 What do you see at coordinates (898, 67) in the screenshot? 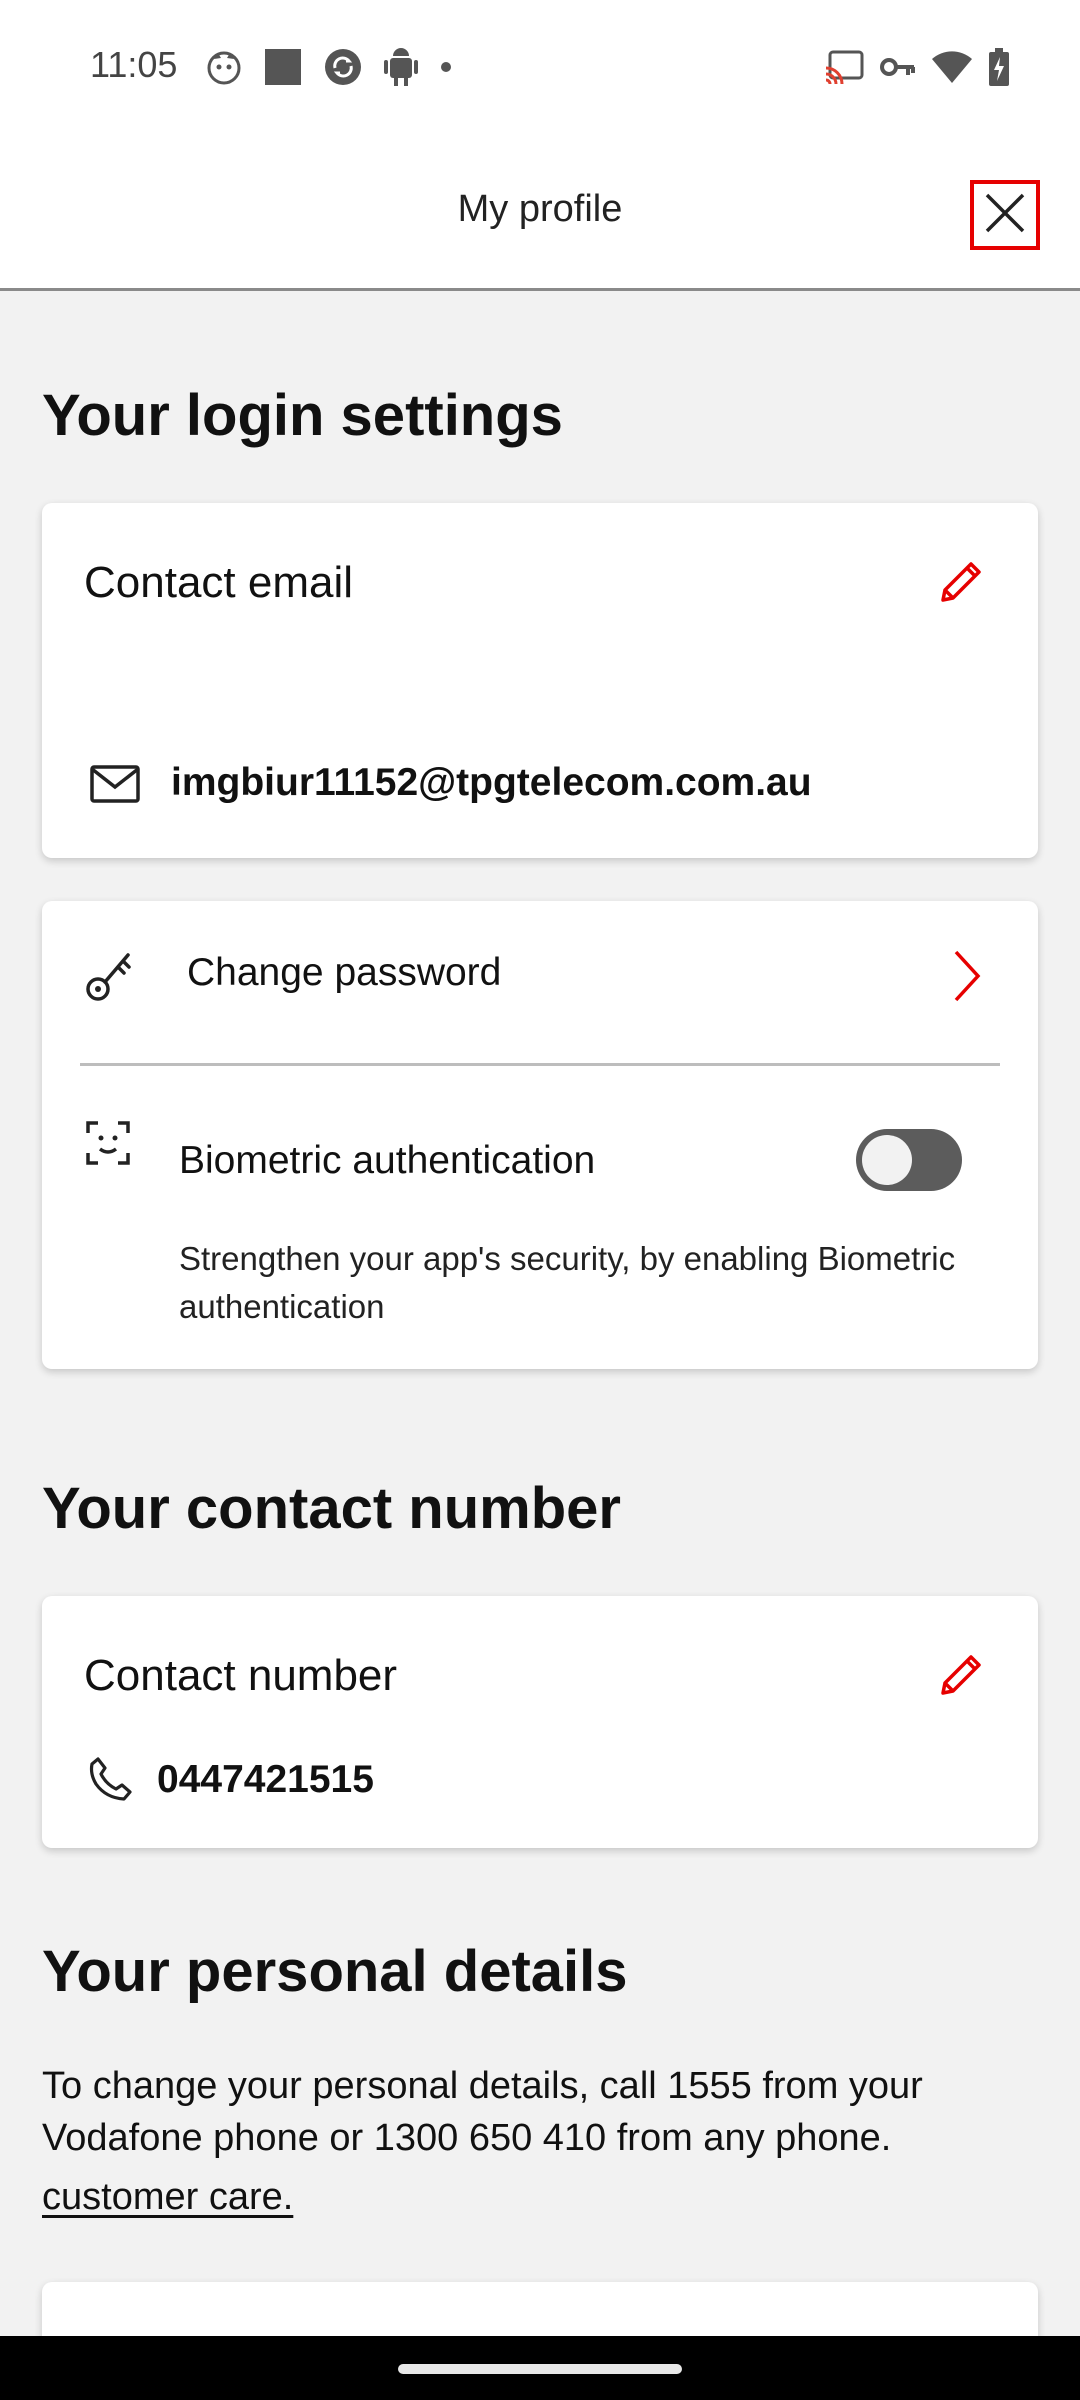
I see `vpn-key-icon` at bounding box center [898, 67].